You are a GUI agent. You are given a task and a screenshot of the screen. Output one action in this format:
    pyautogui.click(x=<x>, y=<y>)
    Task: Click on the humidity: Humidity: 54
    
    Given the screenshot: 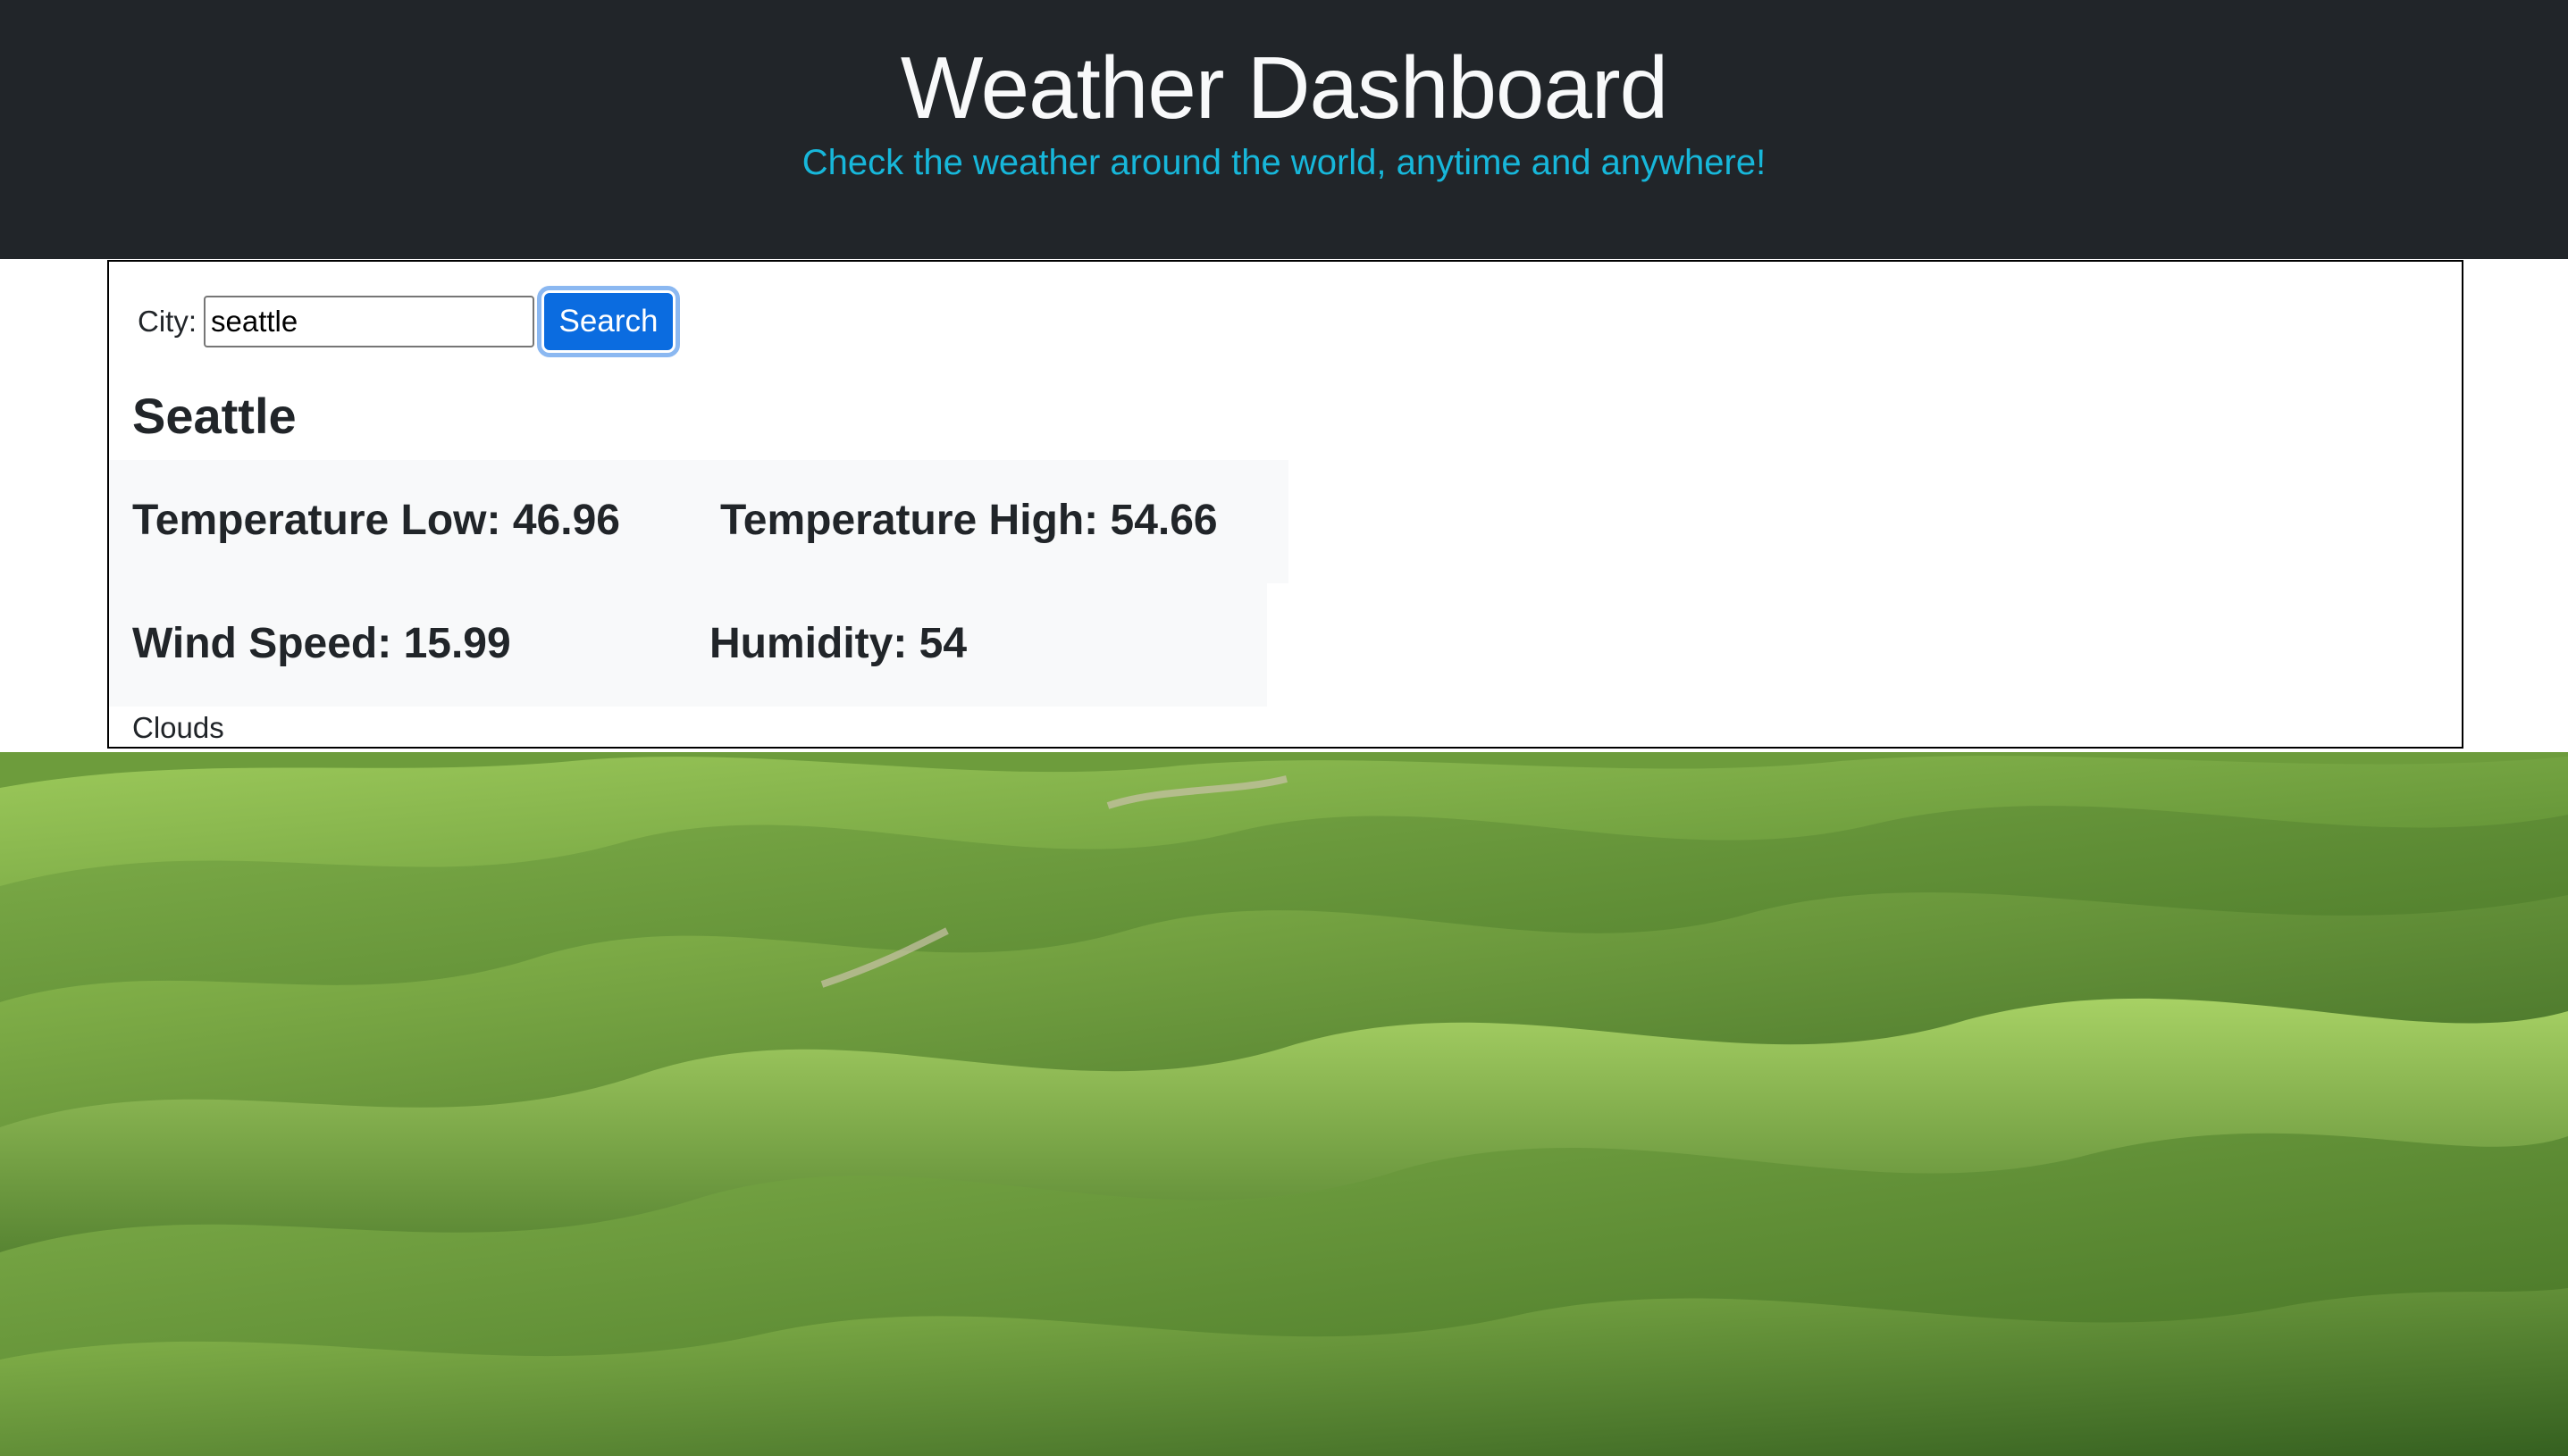 What is the action you would take?
    pyautogui.click(x=838, y=643)
    